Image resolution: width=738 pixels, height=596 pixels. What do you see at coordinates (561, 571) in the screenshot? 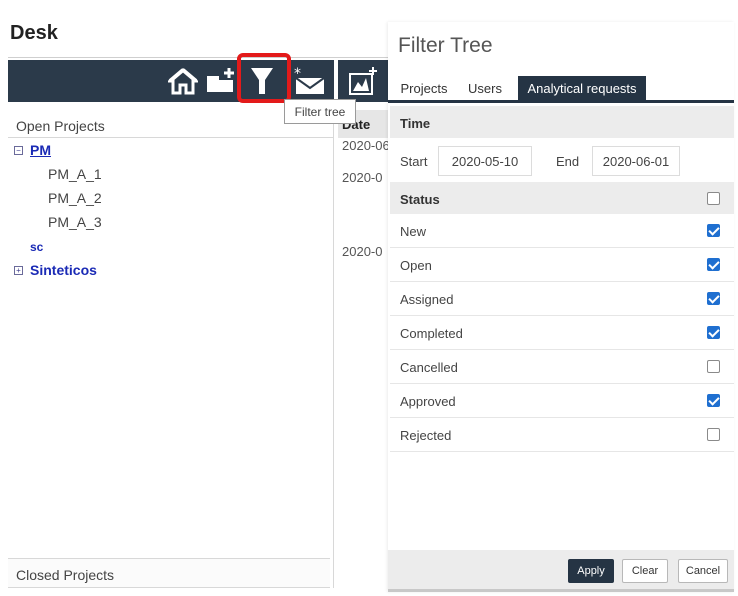
I see `filter-footer: Apply Clear Cancel` at bounding box center [561, 571].